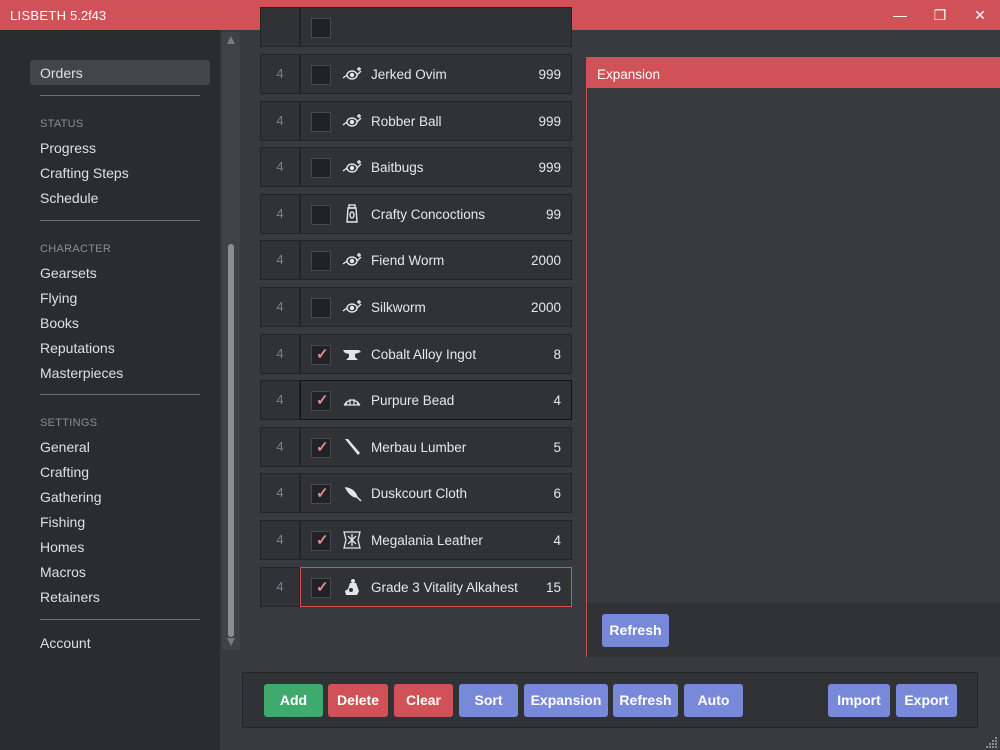 The height and width of the screenshot is (750, 1000). Describe the element at coordinates (793, 73) in the screenshot. I see `expansion-panel-header: Expansion` at that location.